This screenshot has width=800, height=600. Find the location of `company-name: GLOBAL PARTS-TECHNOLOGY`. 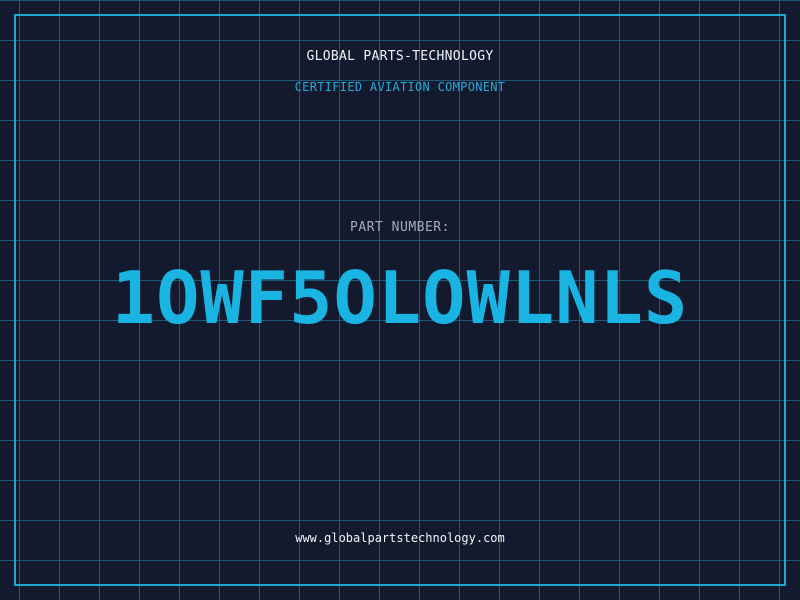

company-name: GLOBAL PARTS-TECHNOLOGY is located at coordinates (400, 56).